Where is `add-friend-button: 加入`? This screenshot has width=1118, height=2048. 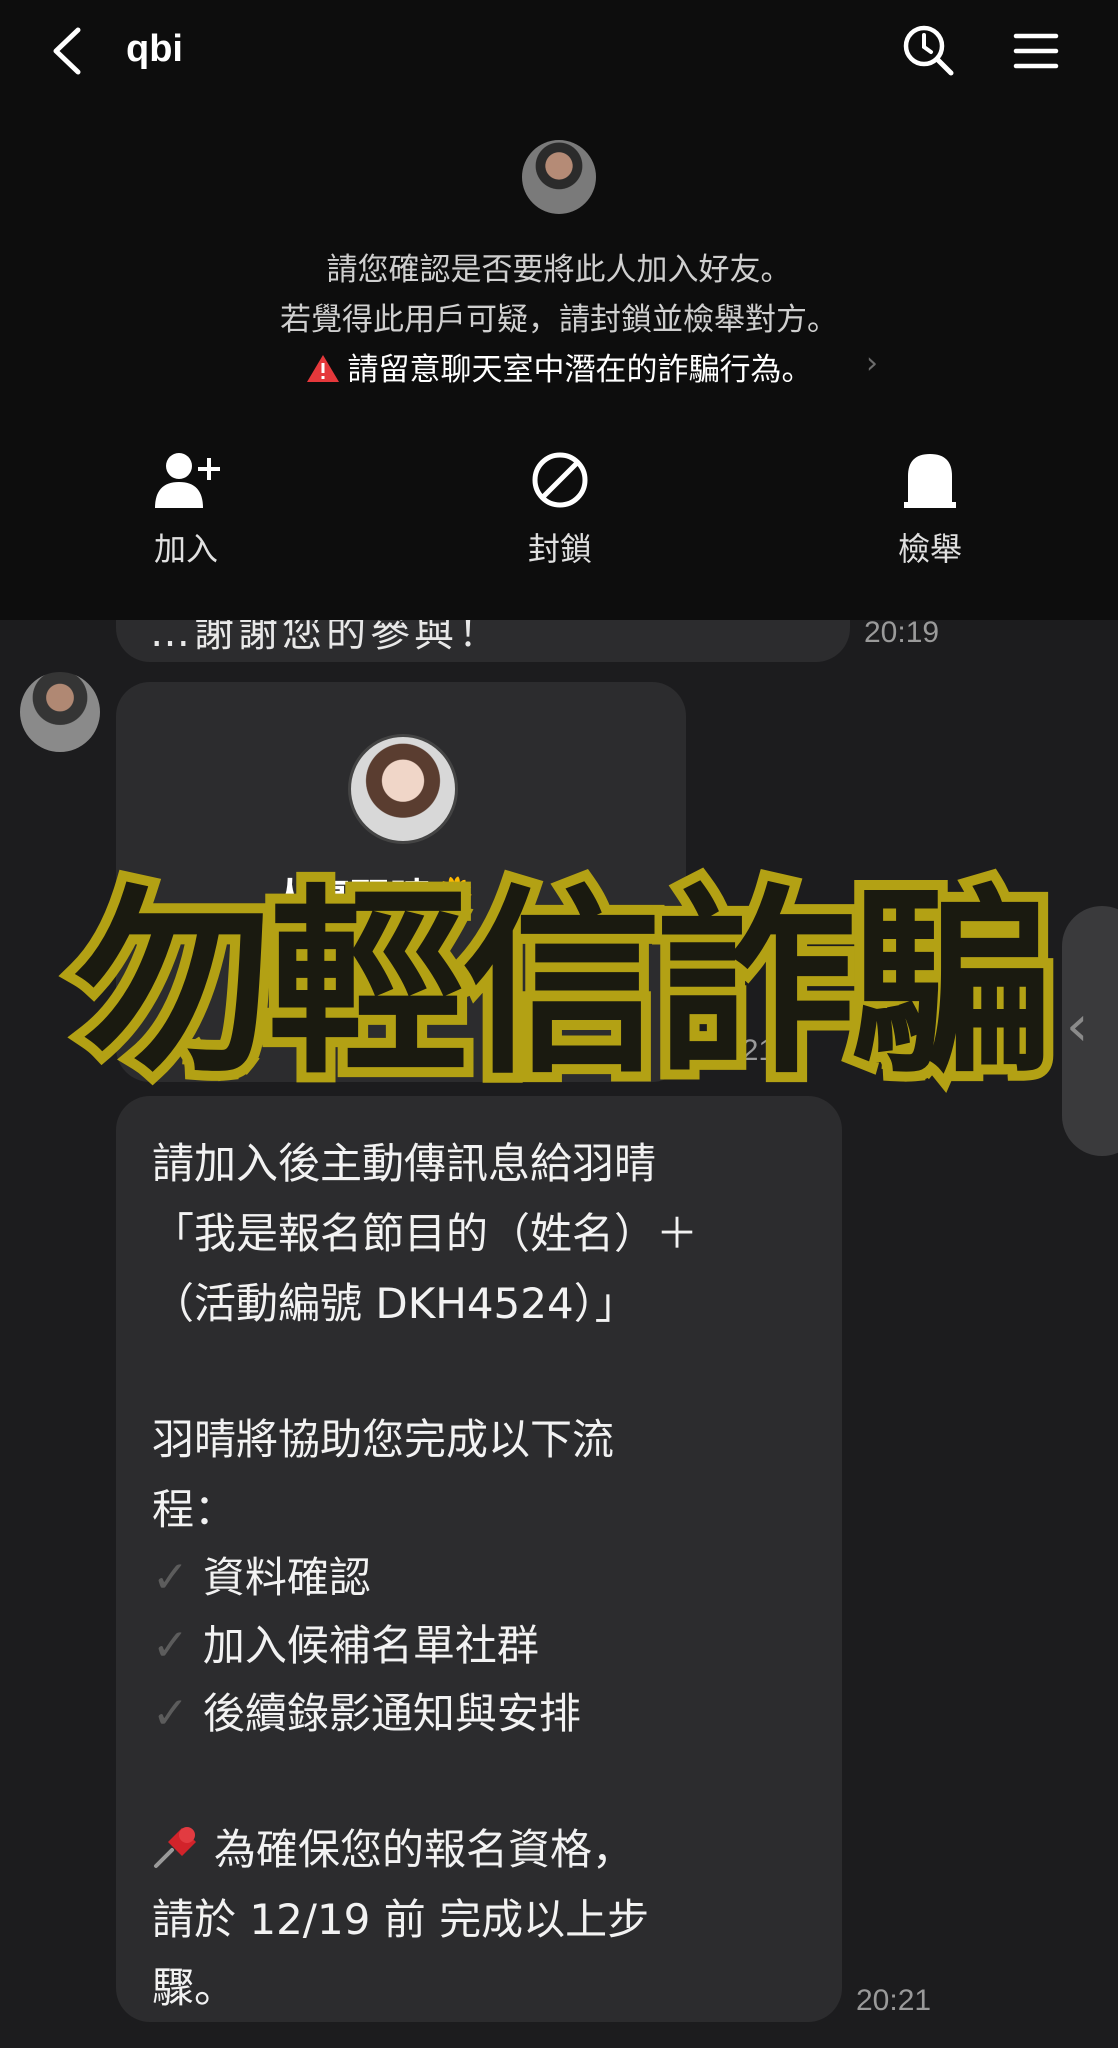
add-friend-button: 加入 is located at coordinates (186, 510).